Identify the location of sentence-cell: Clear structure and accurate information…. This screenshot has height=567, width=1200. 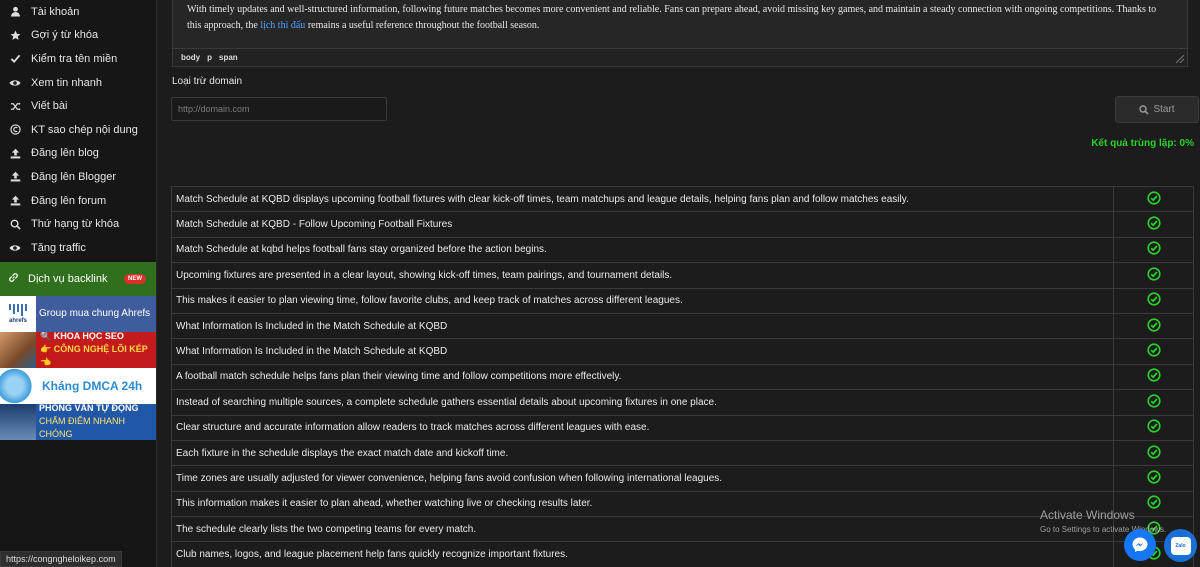
(642, 427).